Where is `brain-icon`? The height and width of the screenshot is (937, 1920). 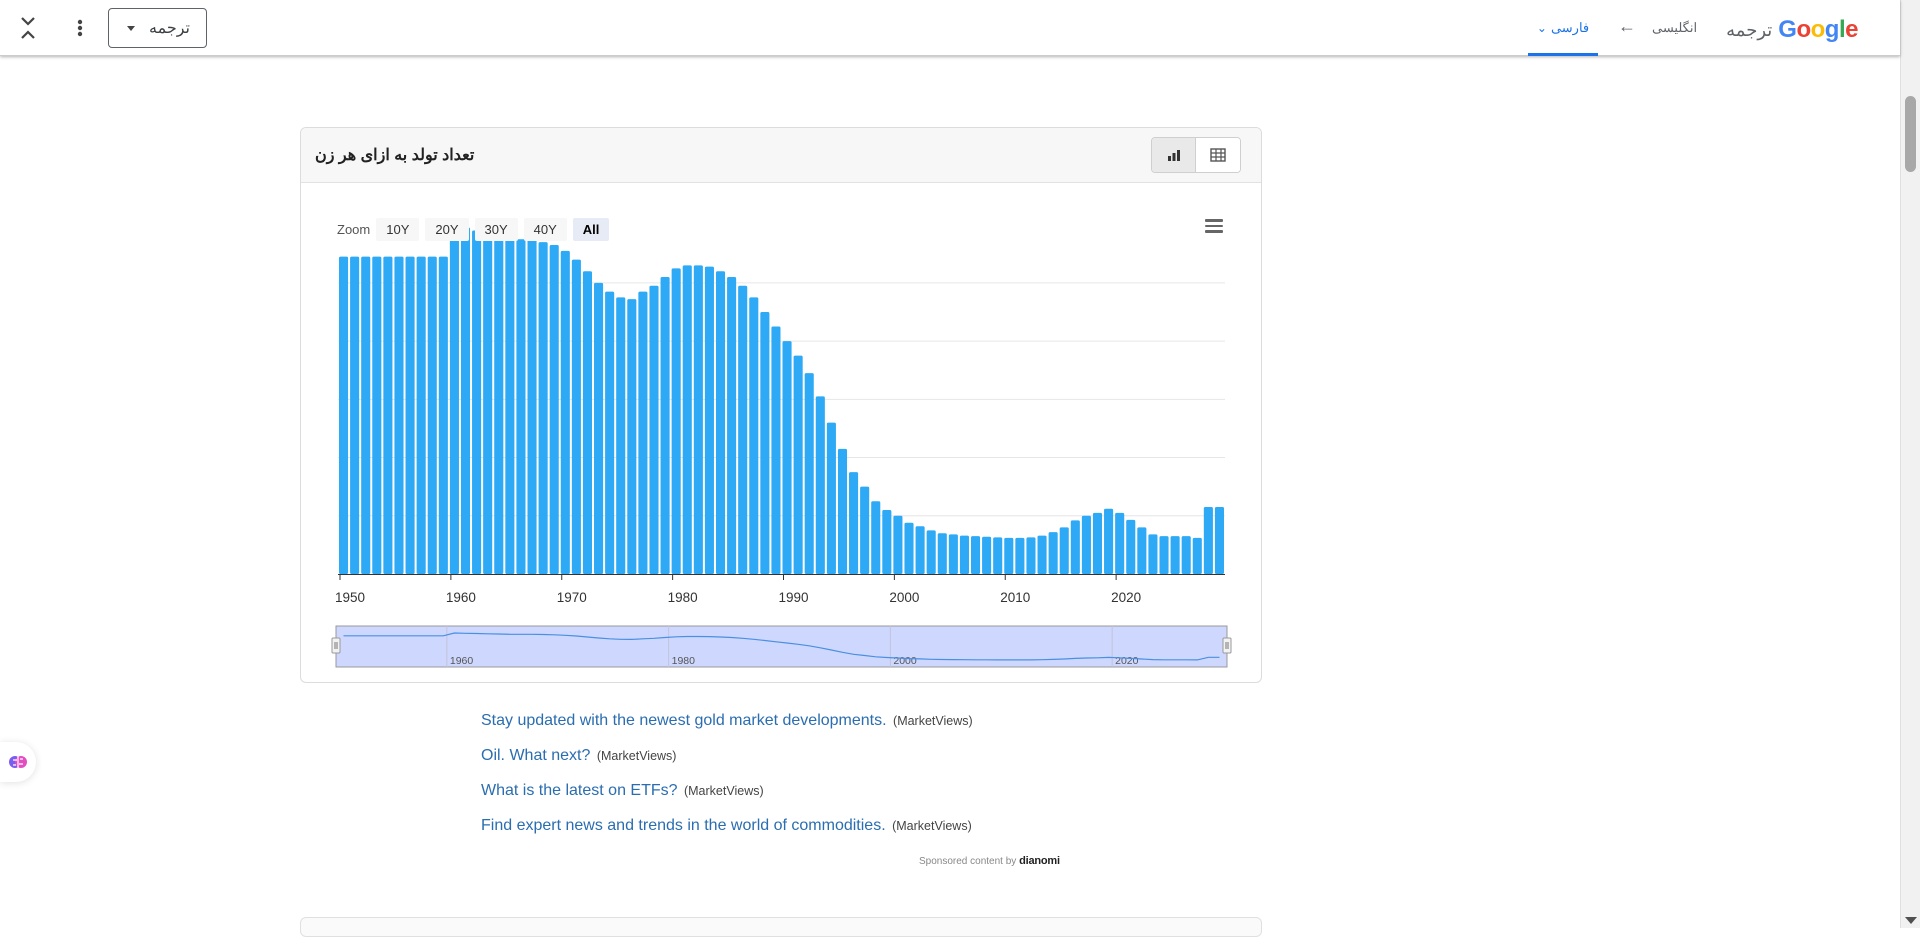
brain-icon is located at coordinates (18, 762).